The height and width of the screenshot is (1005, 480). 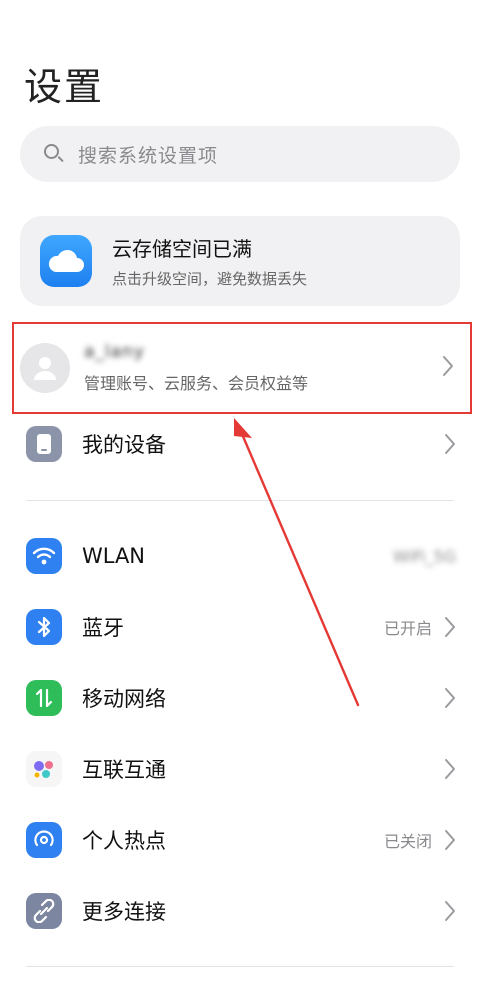 I want to click on bluetooth-icon, so click(x=44, y=627).